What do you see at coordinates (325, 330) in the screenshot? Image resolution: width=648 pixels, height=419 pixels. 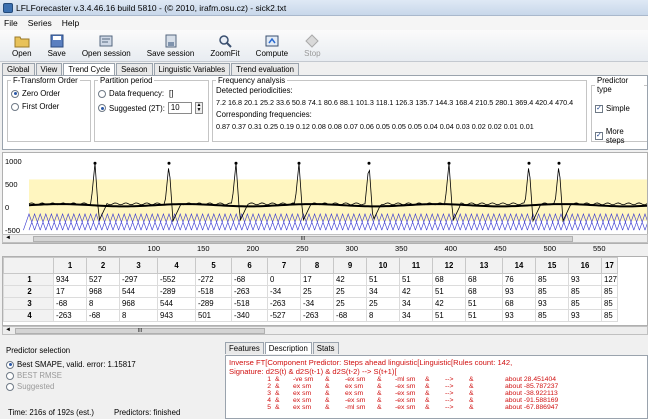 I see `grid-scrollbar: ◄ III` at bounding box center [325, 330].